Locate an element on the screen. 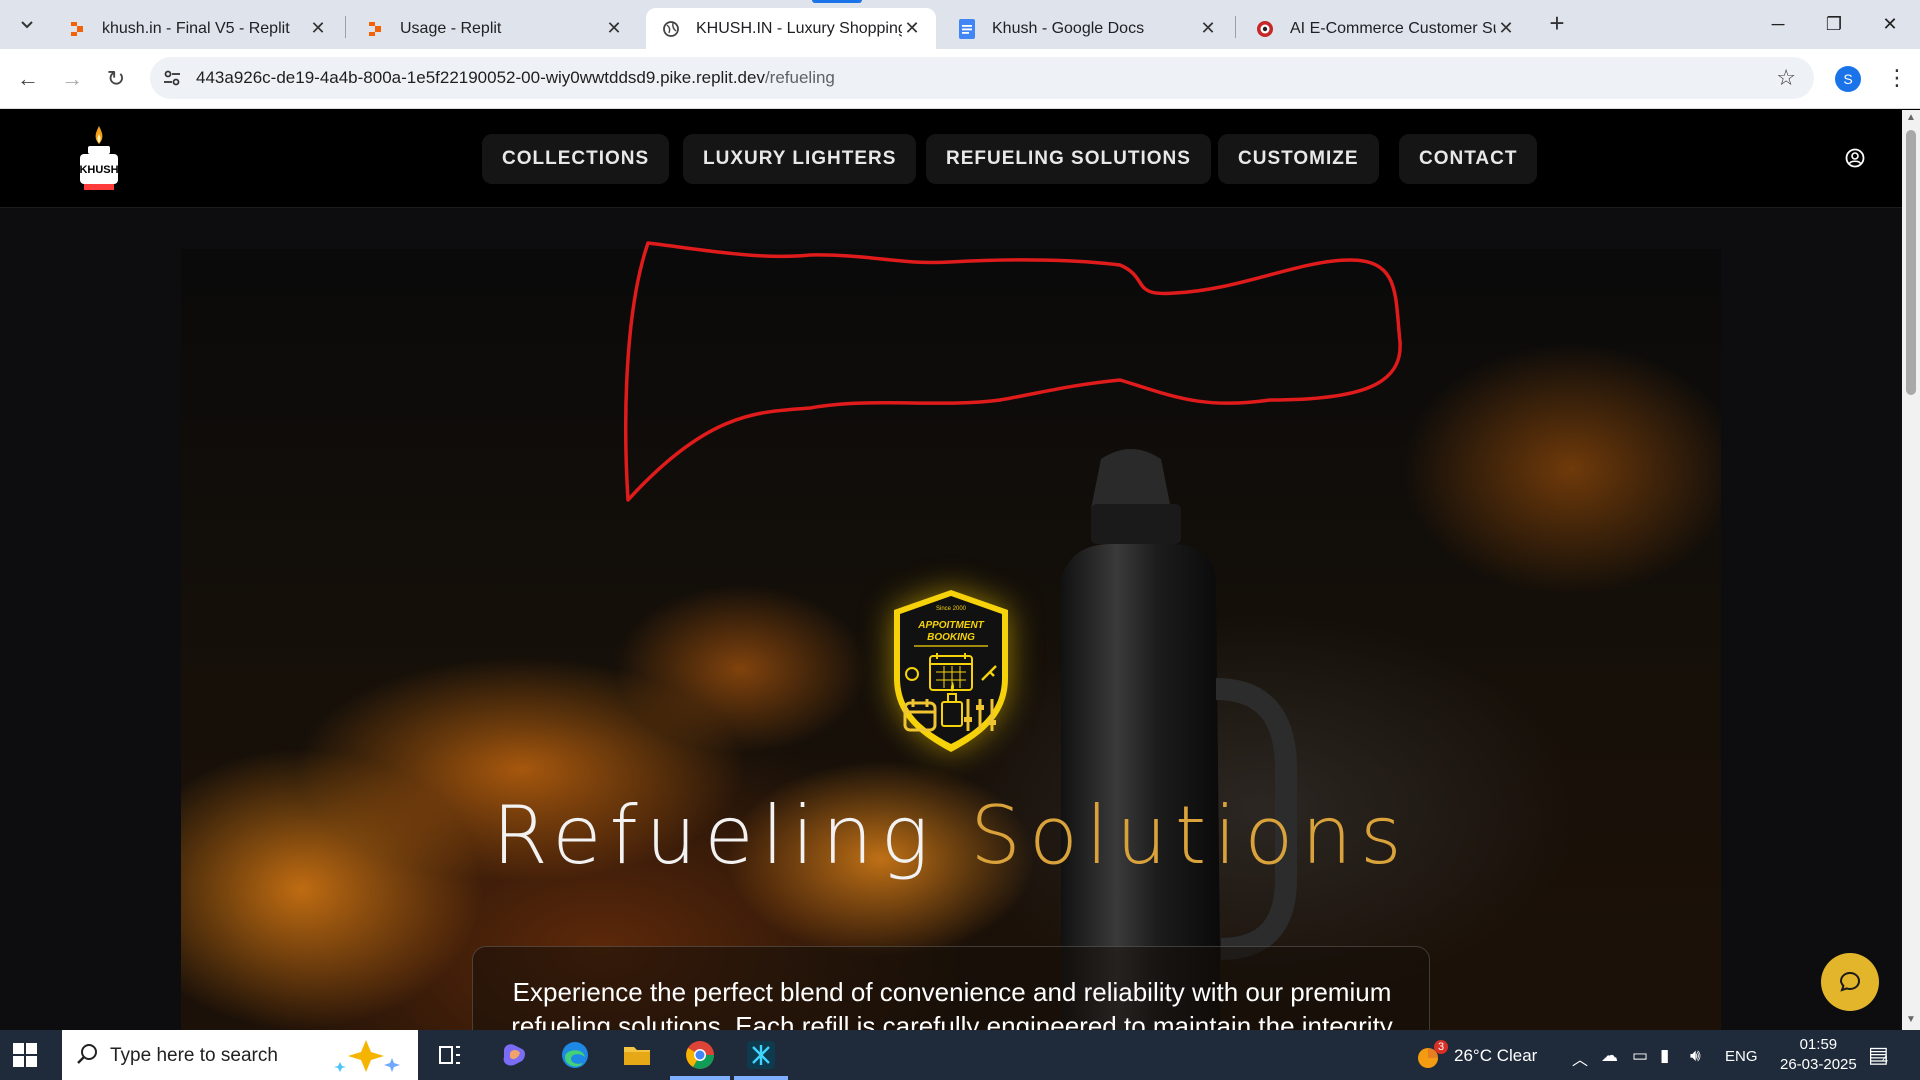 This screenshot has width=1920, height=1080. tab-title: Khush - Google Docs is located at coordinates (1068, 28).